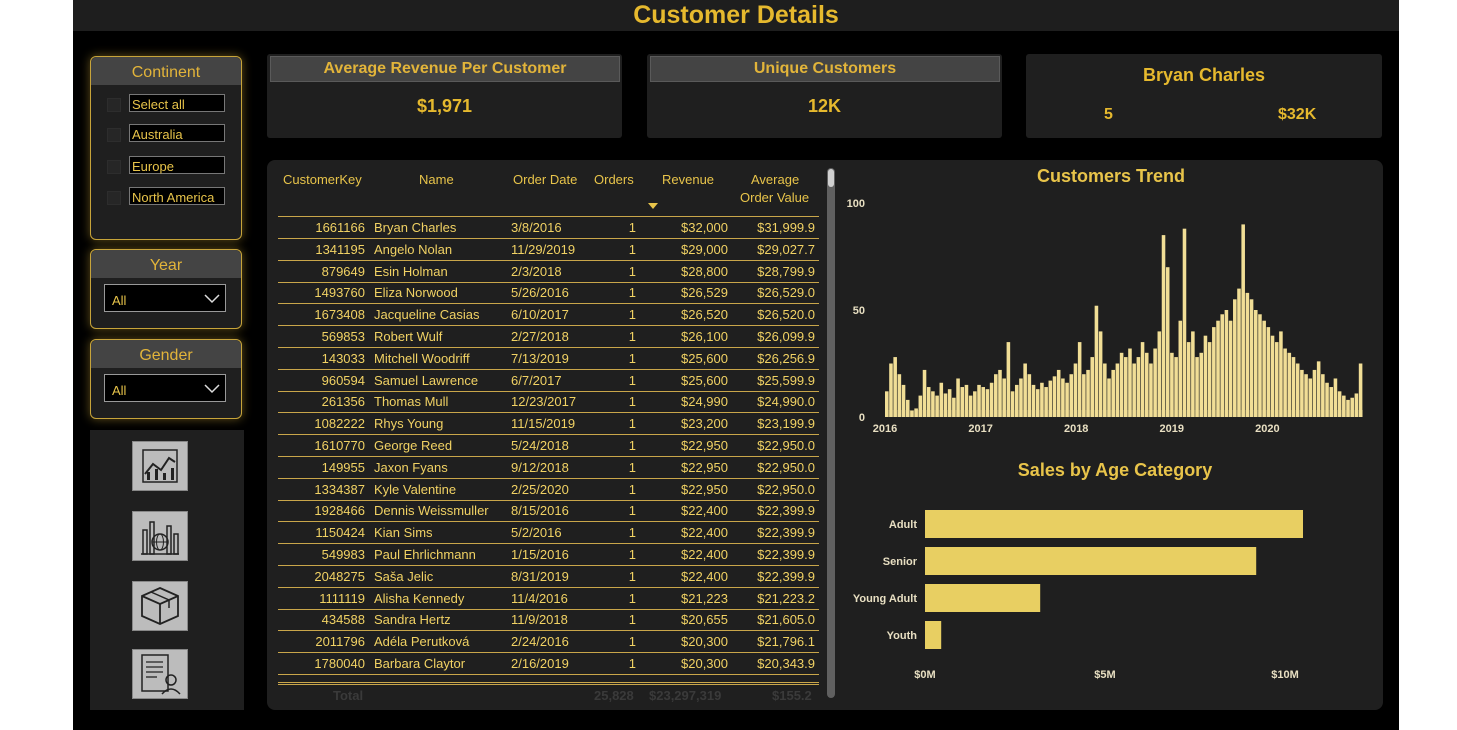 The image size is (1457, 730). I want to click on cell-order-date: 12/23/2017, so click(544, 402).